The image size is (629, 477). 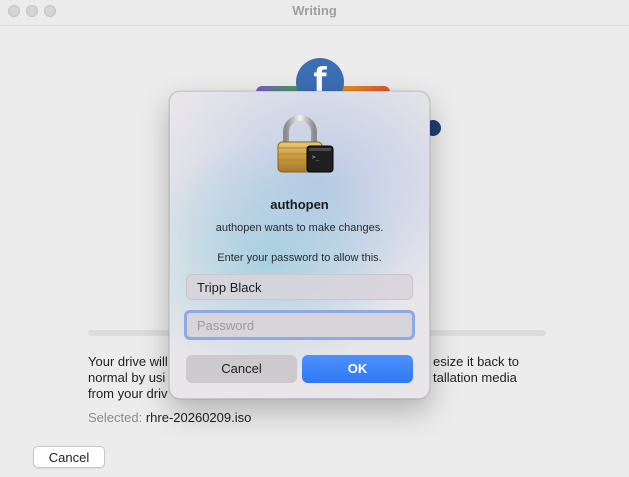 I want to click on window-title: Writing, so click(x=314, y=10).